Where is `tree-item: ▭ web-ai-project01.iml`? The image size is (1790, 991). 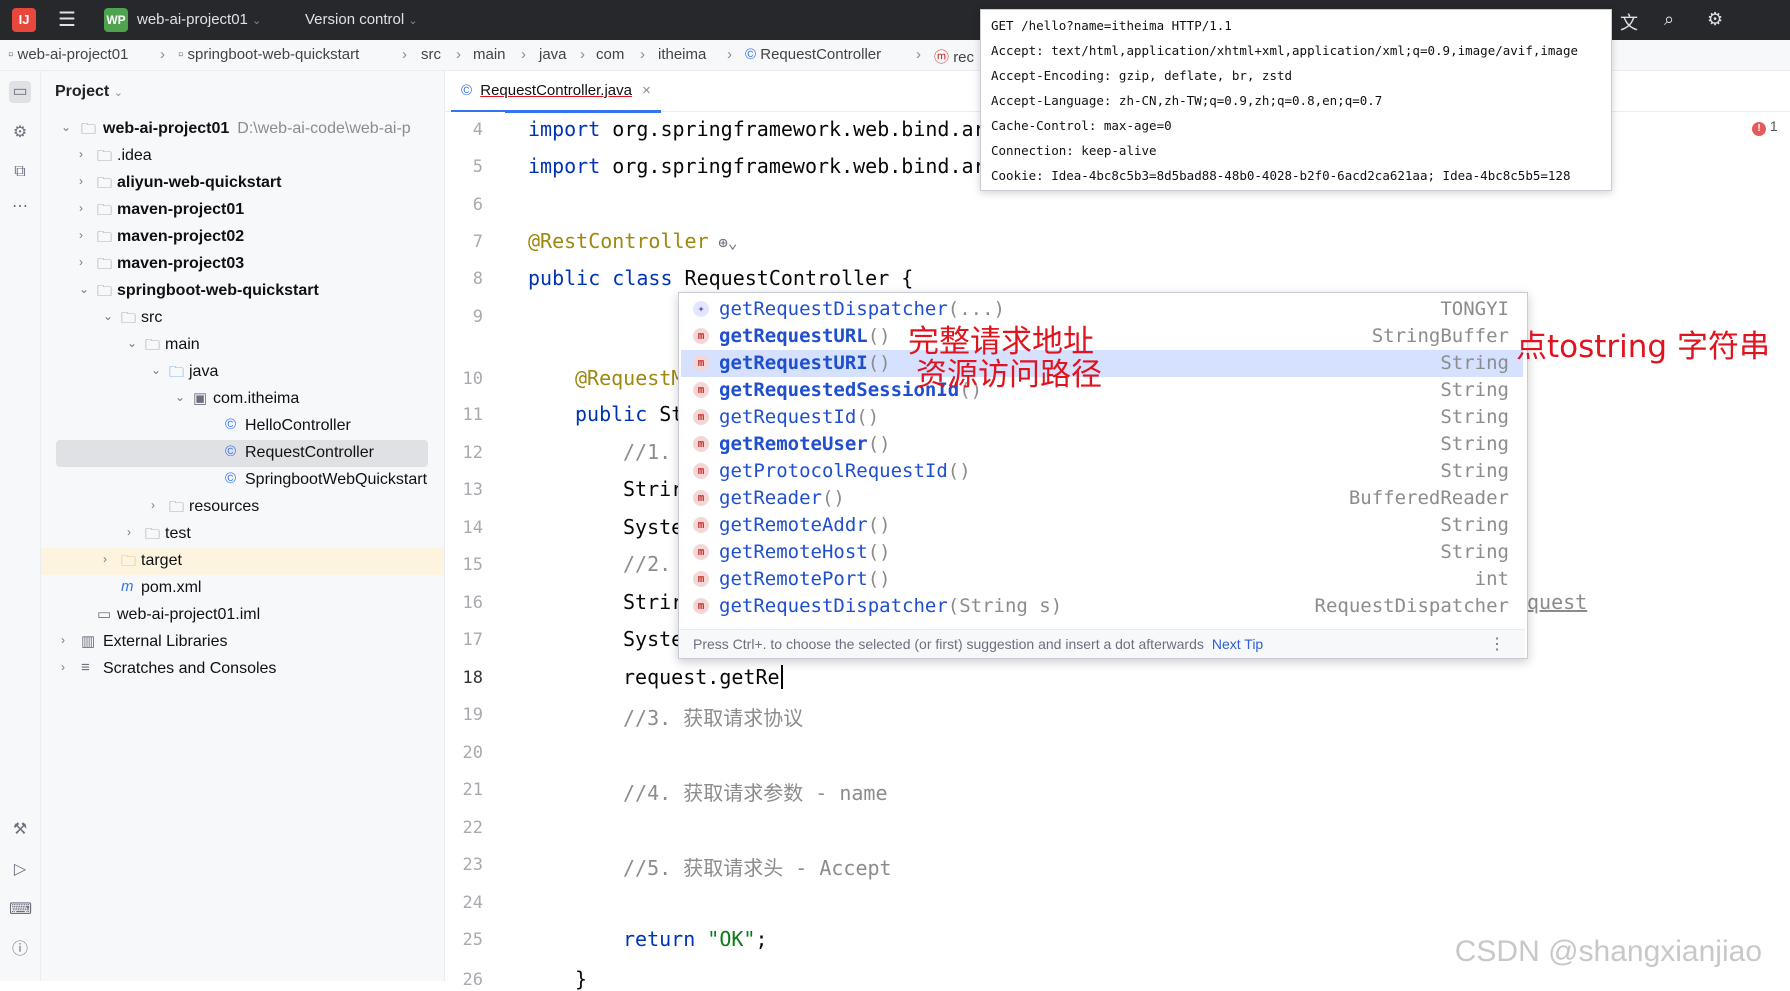 tree-item: ▭ web-ai-project01.iml is located at coordinates (242, 615).